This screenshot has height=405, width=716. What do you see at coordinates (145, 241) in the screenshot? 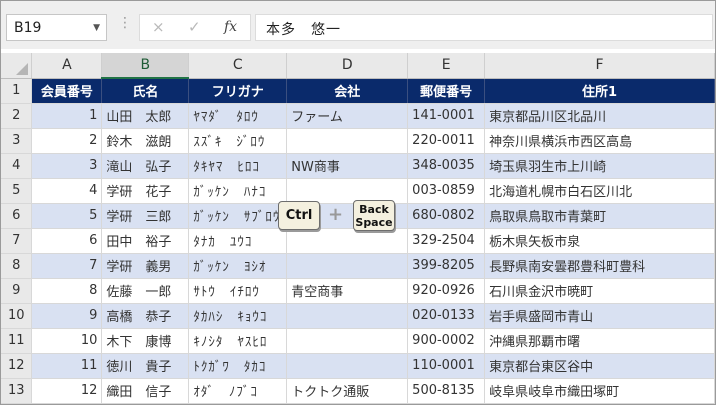
I see `cell-name: 田中 裕子` at bounding box center [145, 241].